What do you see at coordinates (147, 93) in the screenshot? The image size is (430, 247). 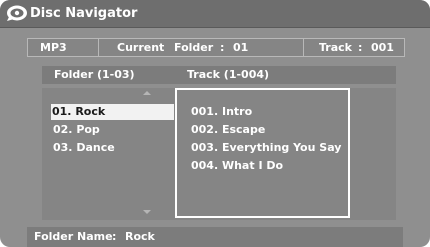 I see `scroll-up-arrow-icon` at bounding box center [147, 93].